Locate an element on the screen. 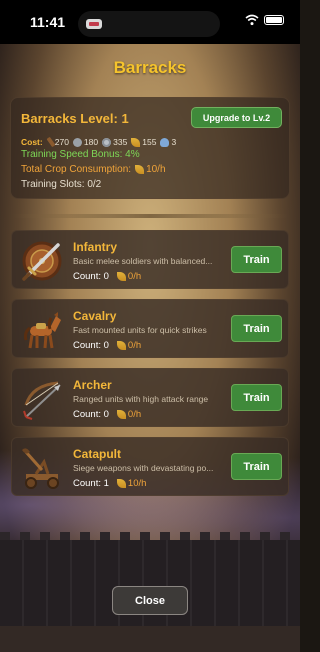 This screenshot has width=320, height=652. cost-wood: 270 is located at coordinates (57, 142).